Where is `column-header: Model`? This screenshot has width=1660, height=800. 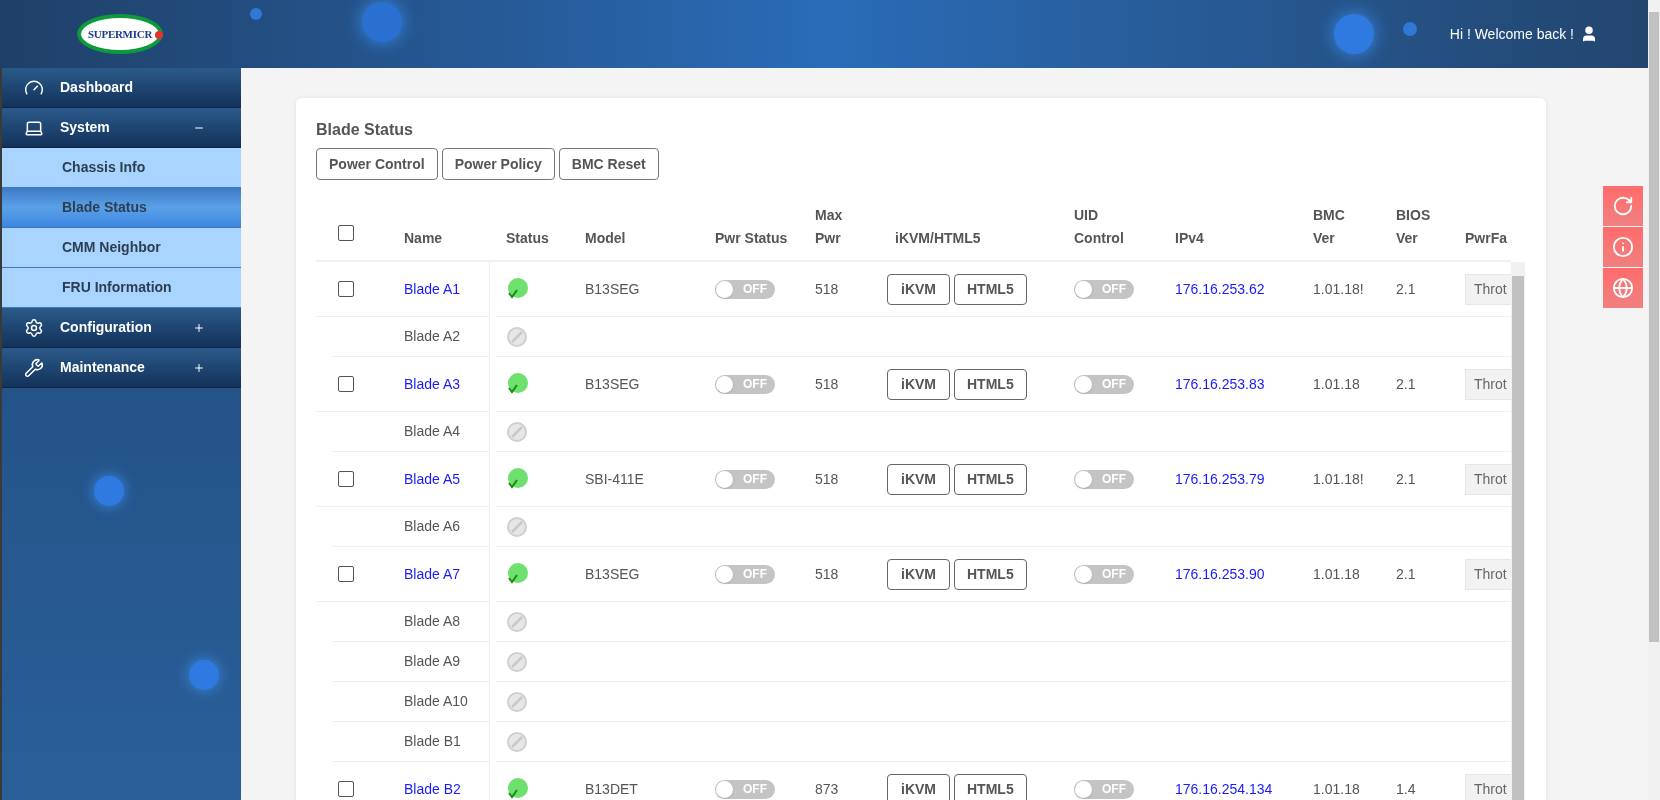 column-header: Model is located at coordinates (605, 238).